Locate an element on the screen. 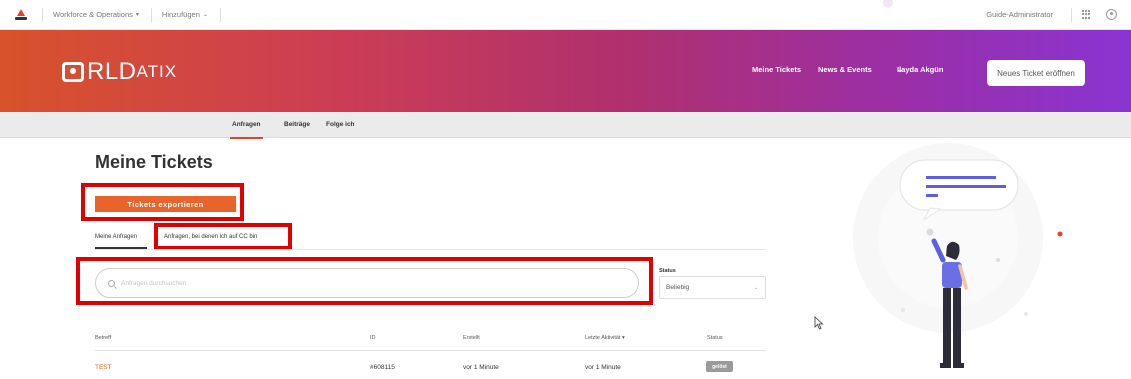 This screenshot has width=1131, height=379. workspace-menu: Workforce & Operations ▾ is located at coordinates (96, 14).